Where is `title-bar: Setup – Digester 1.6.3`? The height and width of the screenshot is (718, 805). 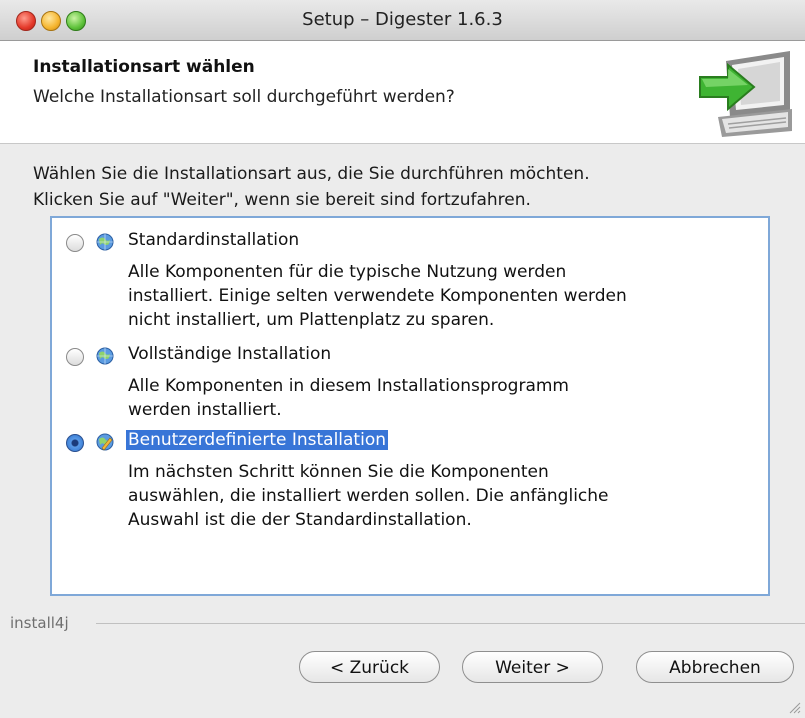 title-bar: Setup – Digester 1.6.3 is located at coordinates (402, 20).